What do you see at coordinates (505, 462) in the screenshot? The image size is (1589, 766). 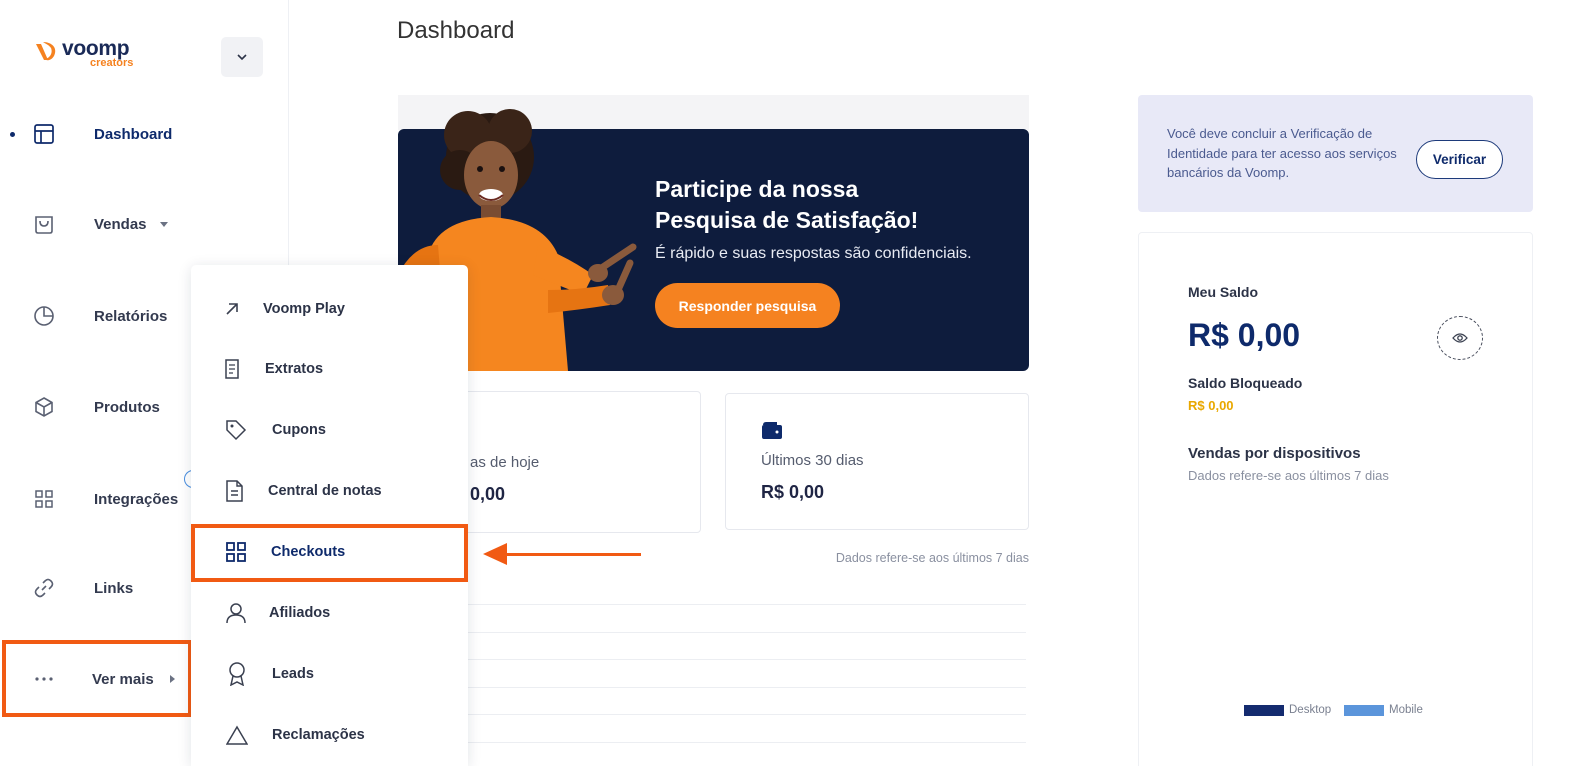 I see `card-label: as de hoje` at bounding box center [505, 462].